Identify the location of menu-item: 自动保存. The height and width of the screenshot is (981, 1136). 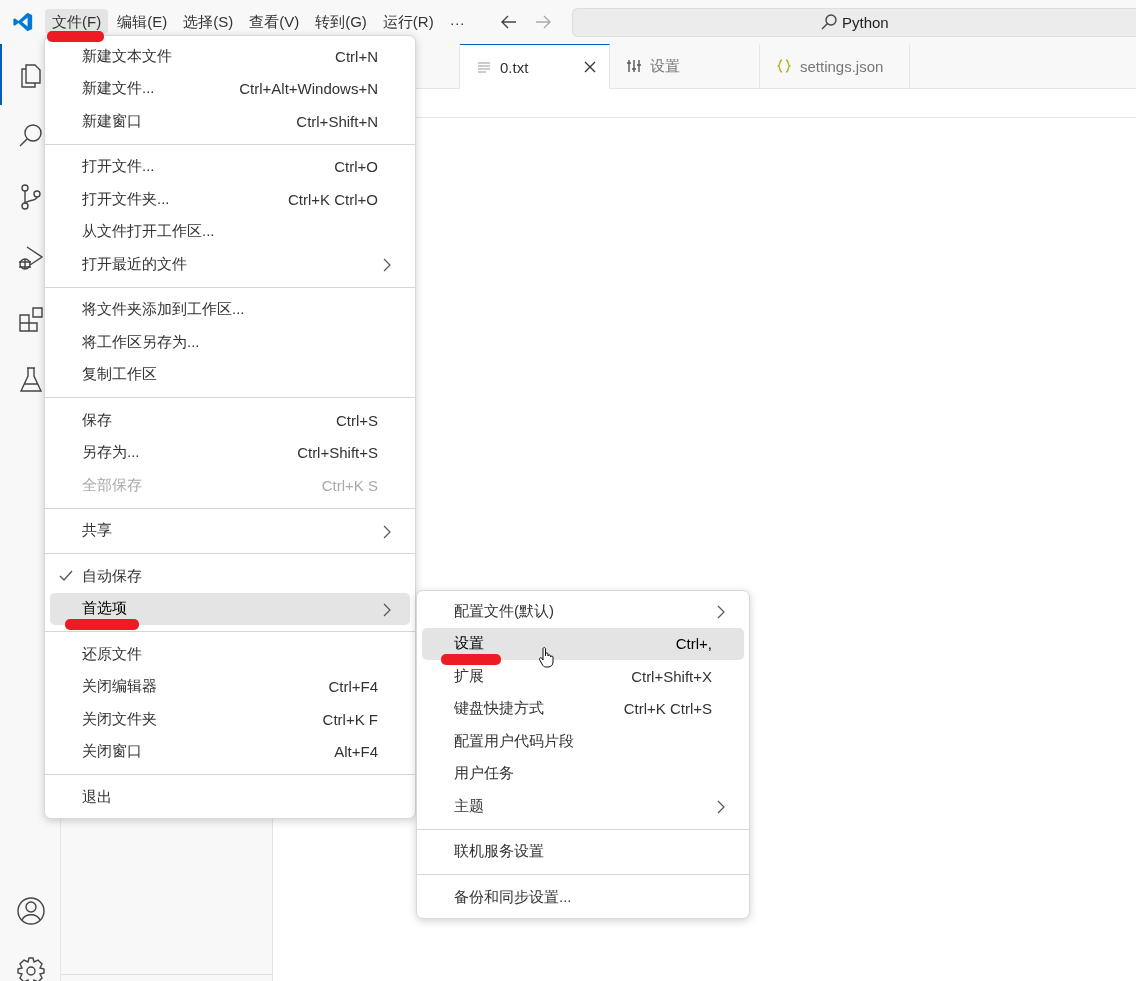
(230, 576).